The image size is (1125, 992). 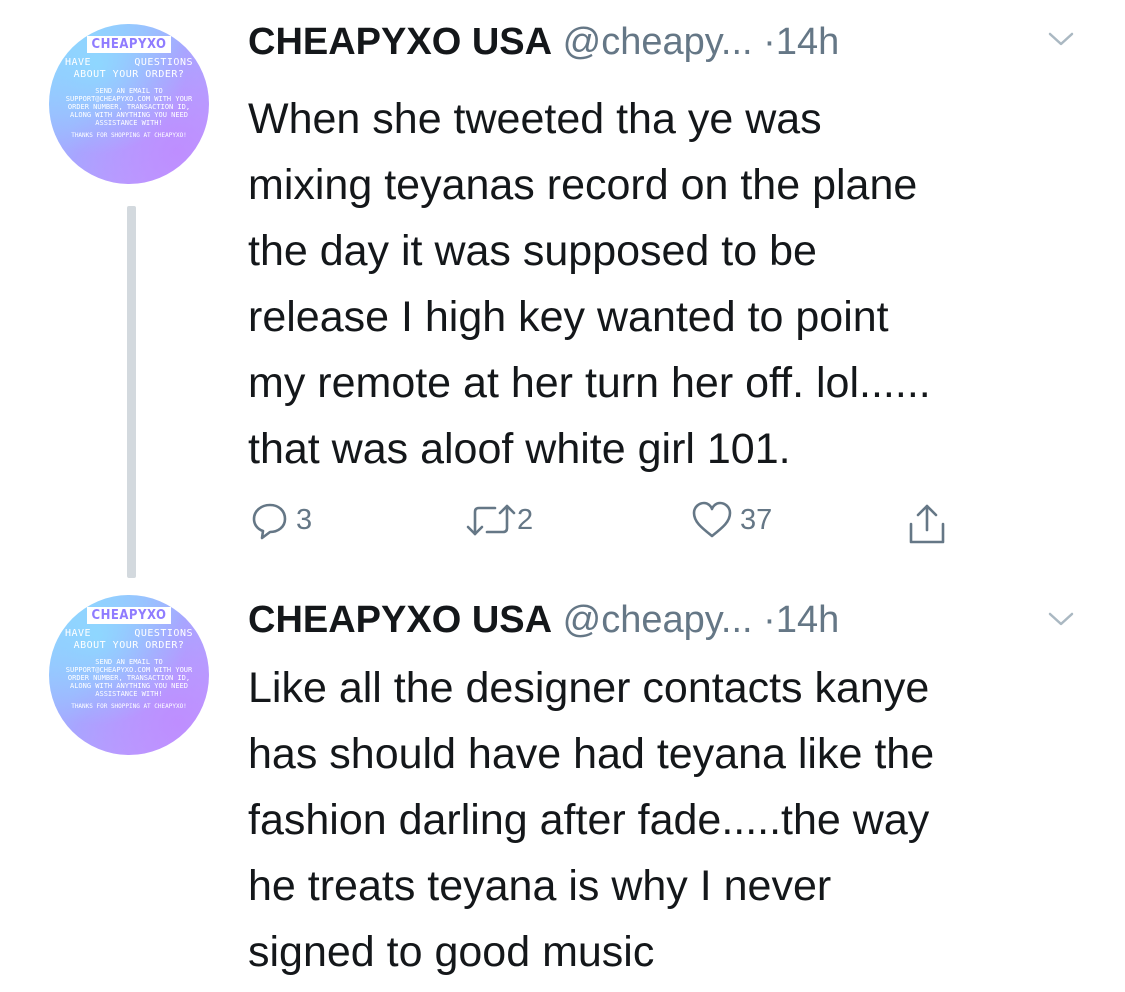 I want to click on retweet-icon, so click(x=491, y=520).